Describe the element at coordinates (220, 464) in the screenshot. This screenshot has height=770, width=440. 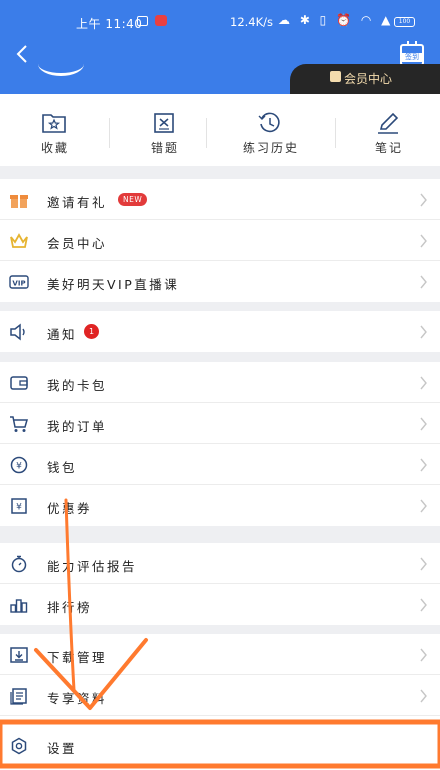
I see `menu-item-wallet: ¥ 钱包` at that location.